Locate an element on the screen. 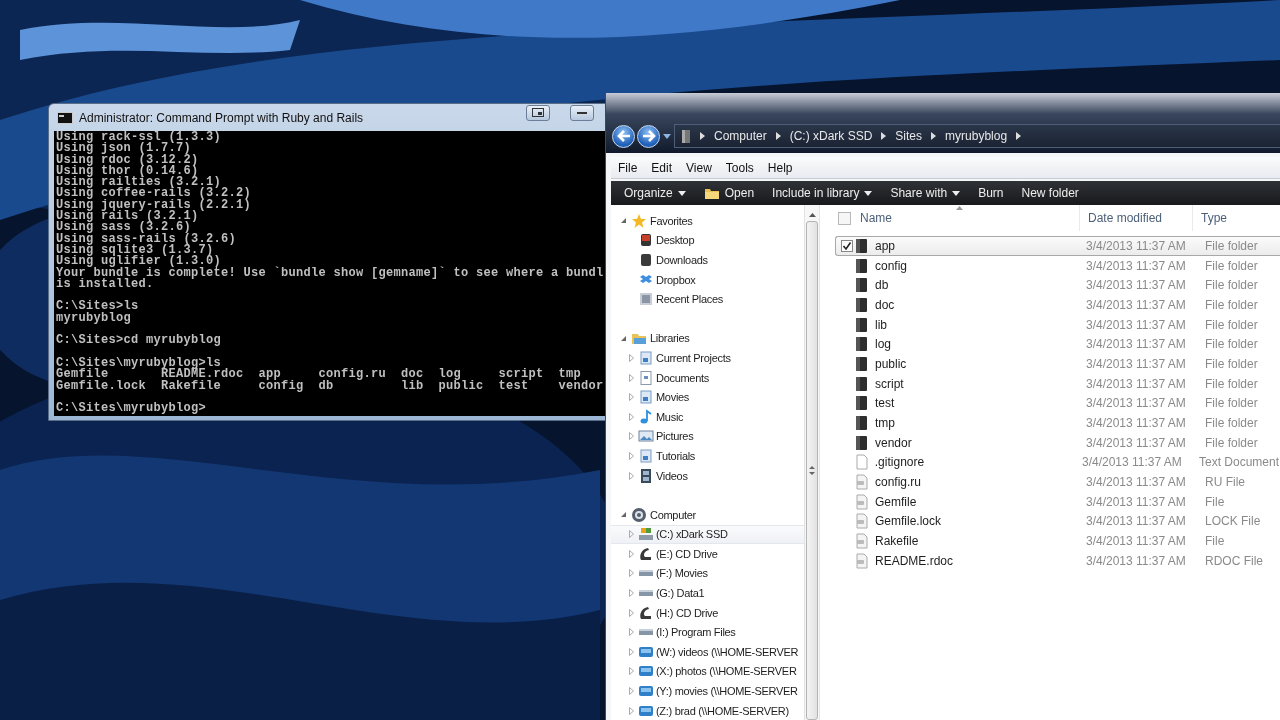 The image size is (1280, 720). menu-item: Help is located at coordinates (780, 167).